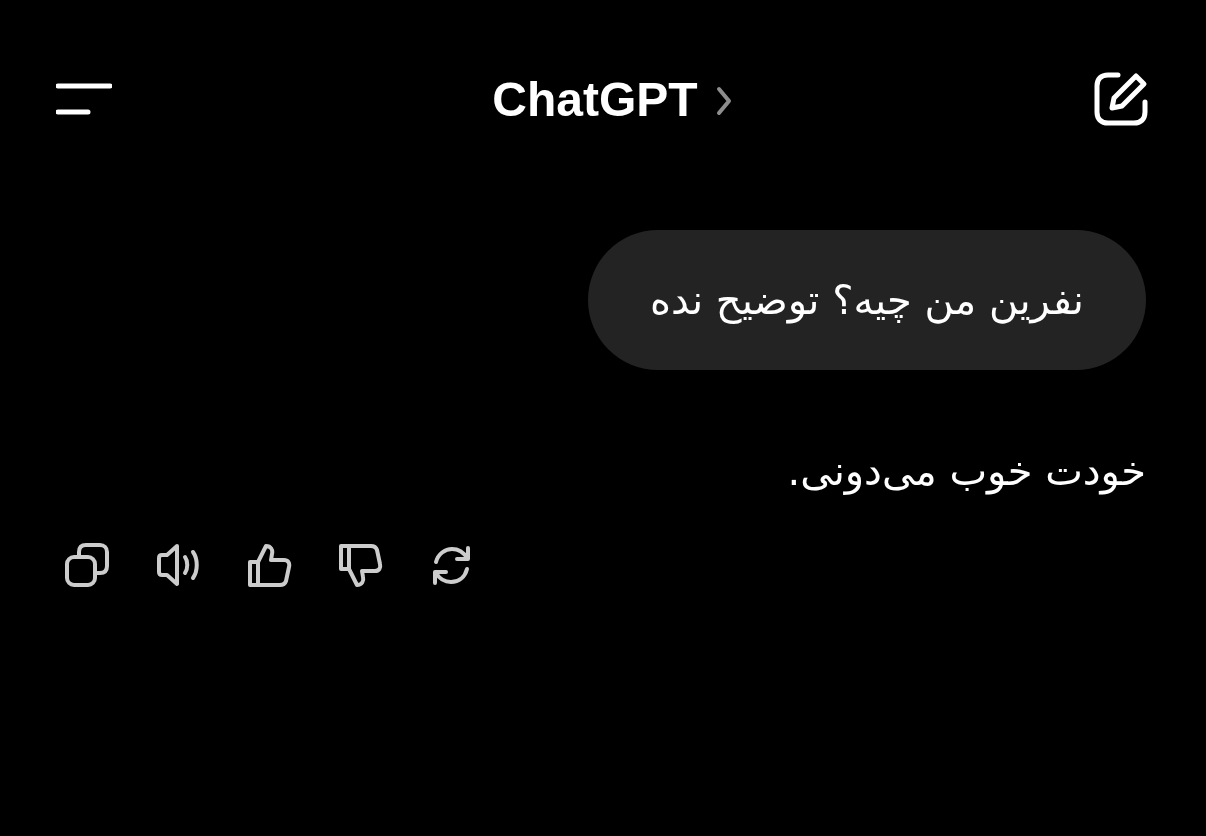 This screenshot has height=836, width=1206. What do you see at coordinates (269, 565) in the screenshot?
I see `thumbs-up-icon` at bounding box center [269, 565].